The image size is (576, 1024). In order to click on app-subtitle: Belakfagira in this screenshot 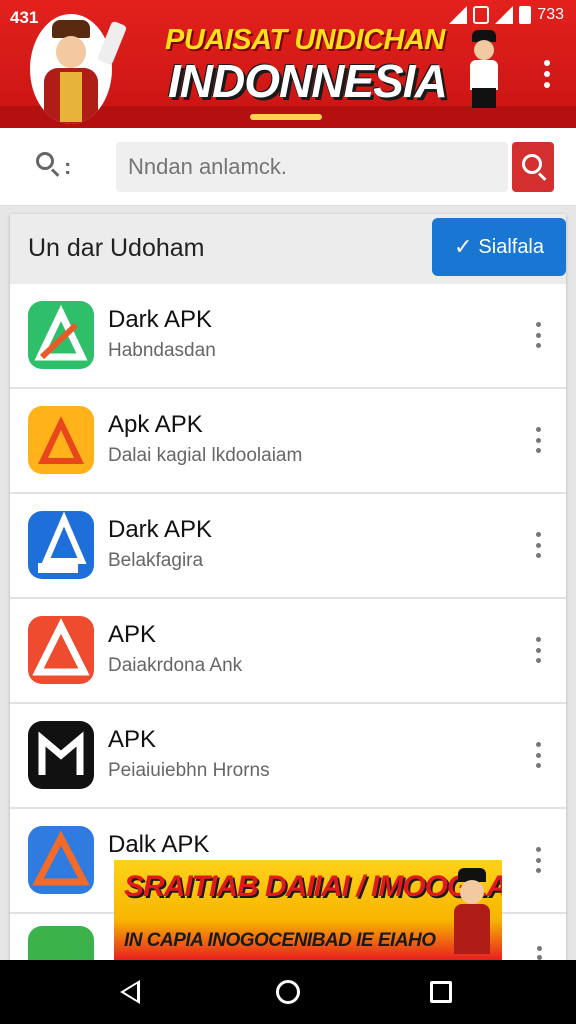, I will do `click(156, 560)`.